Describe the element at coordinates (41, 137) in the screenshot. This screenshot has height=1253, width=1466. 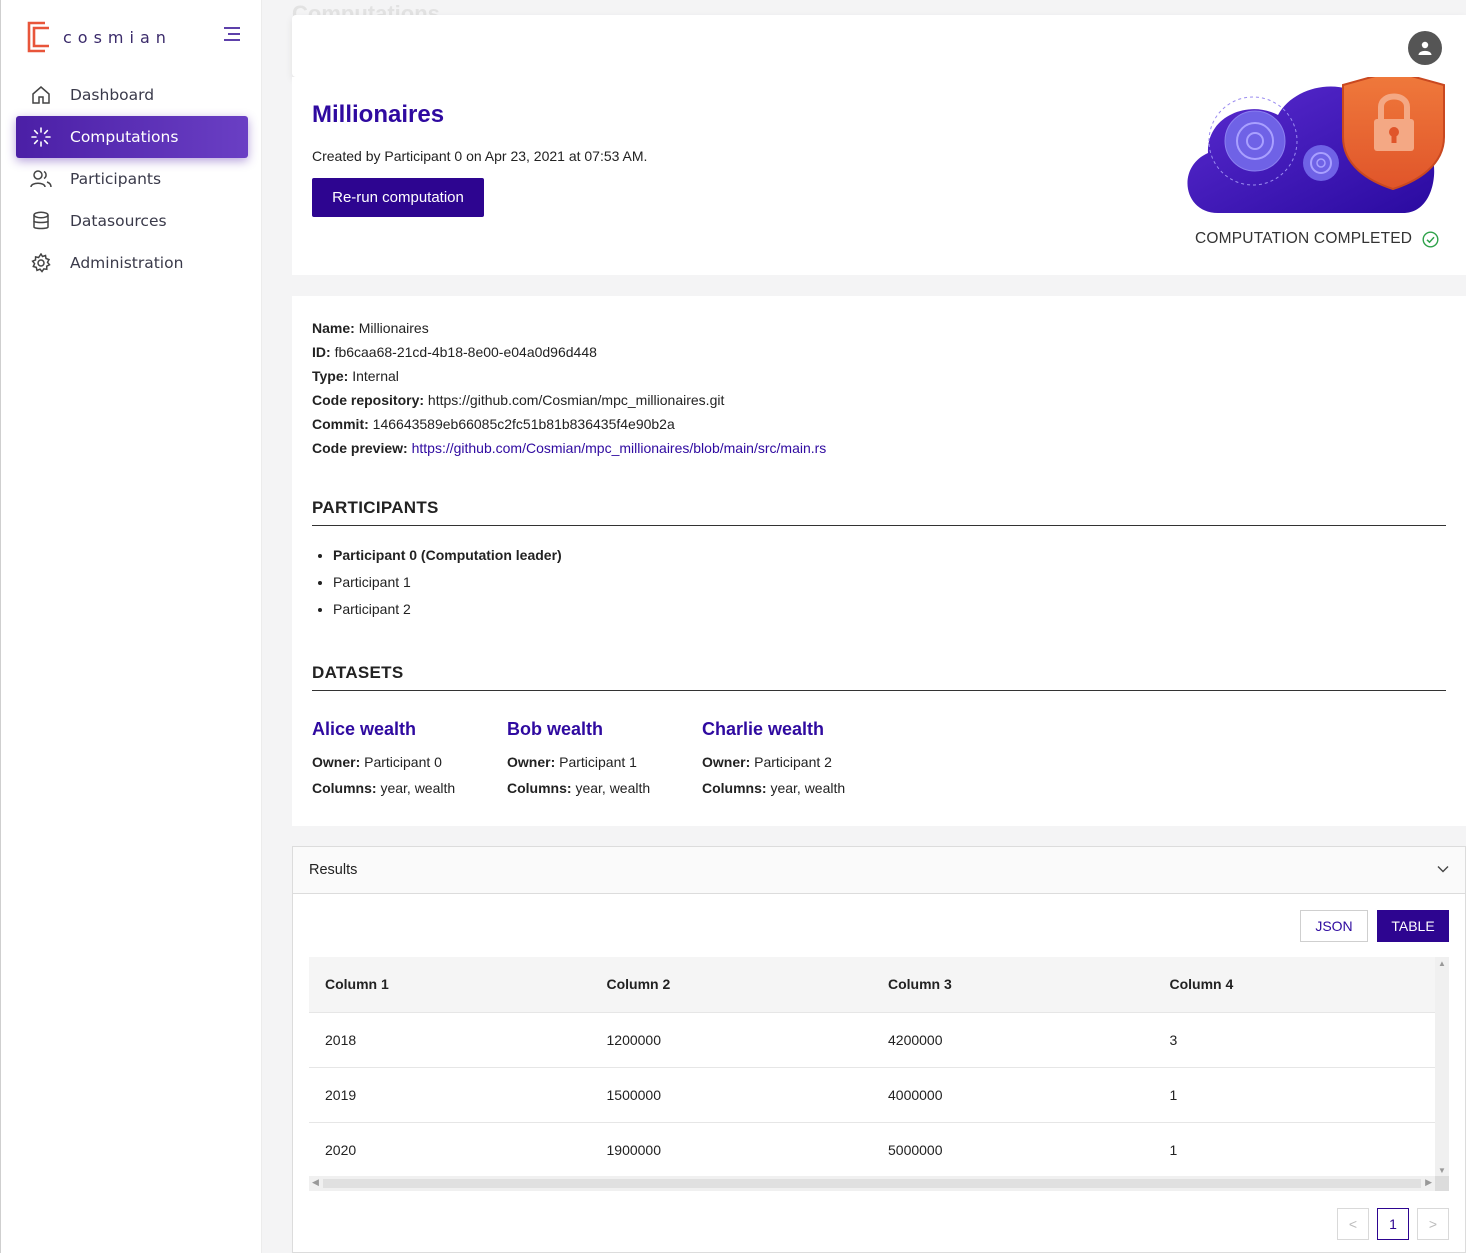
I see `spinner-icon` at that location.